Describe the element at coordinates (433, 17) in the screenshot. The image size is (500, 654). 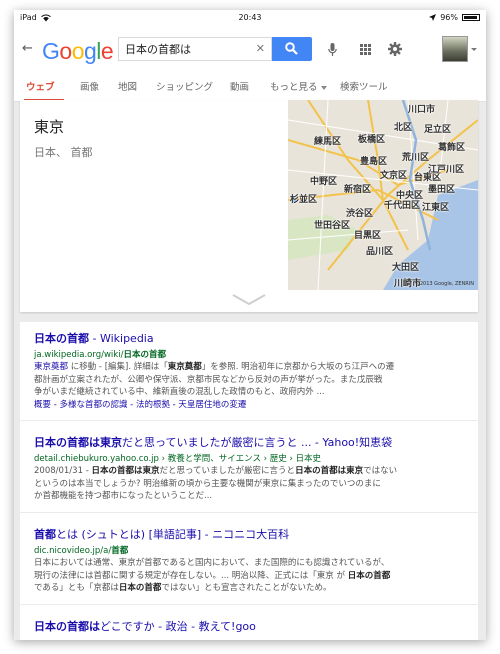
I see `location-arrow-icon` at that location.